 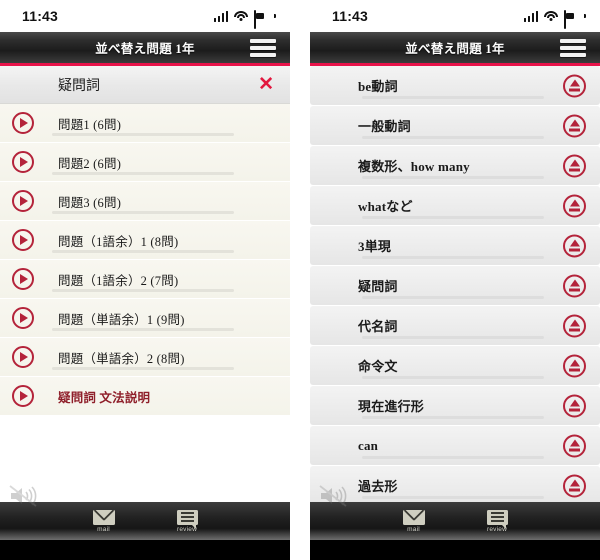 What do you see at coordinates (121, 358) in the screenshot?
I see `list-item-label: 問題（単語余）2 (8問)` at bounding box center [121, 358].